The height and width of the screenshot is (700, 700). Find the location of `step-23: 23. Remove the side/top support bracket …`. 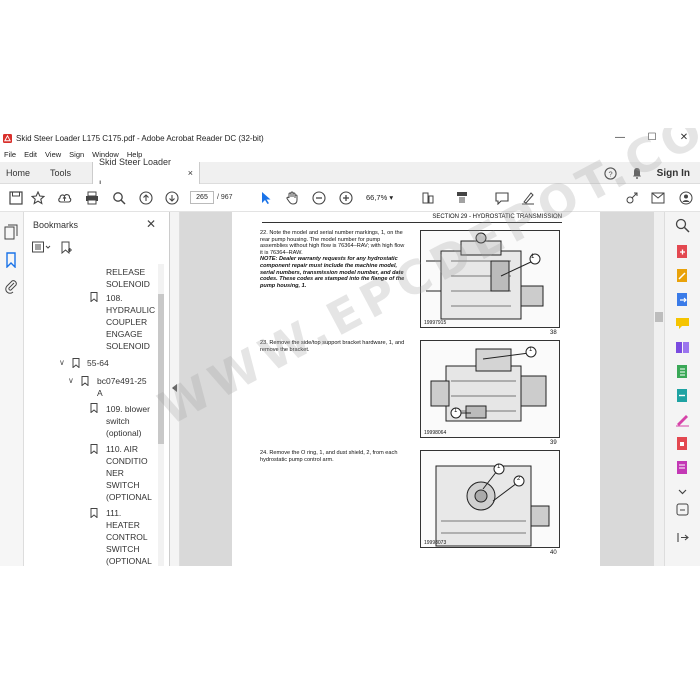

step-23: 23. Remove the side/top support bracket … is located at coordinates (333, 346).